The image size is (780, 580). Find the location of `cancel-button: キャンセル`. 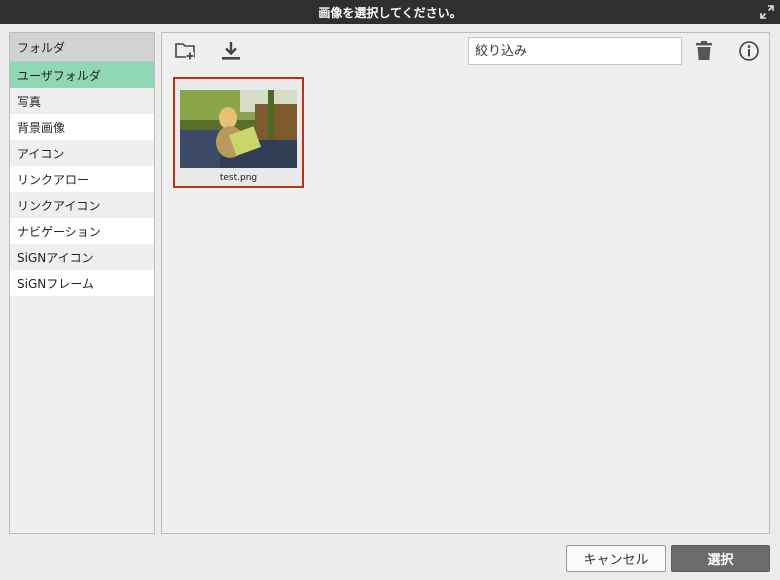

cancel-button: キャンセル is located at coordinates (616, 558).